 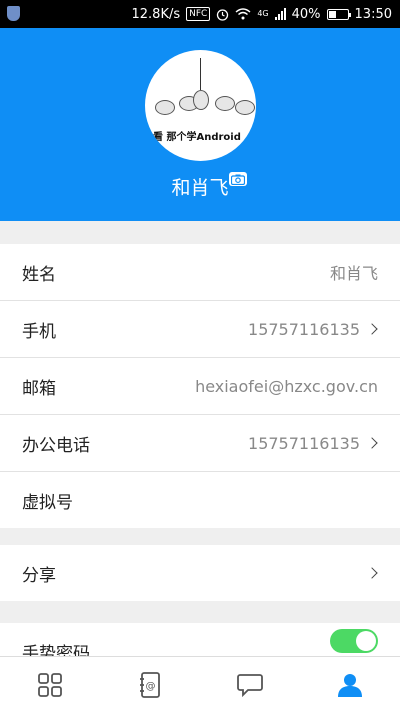 I want to click on tab-contacts: @, so click(x=150, y=684).